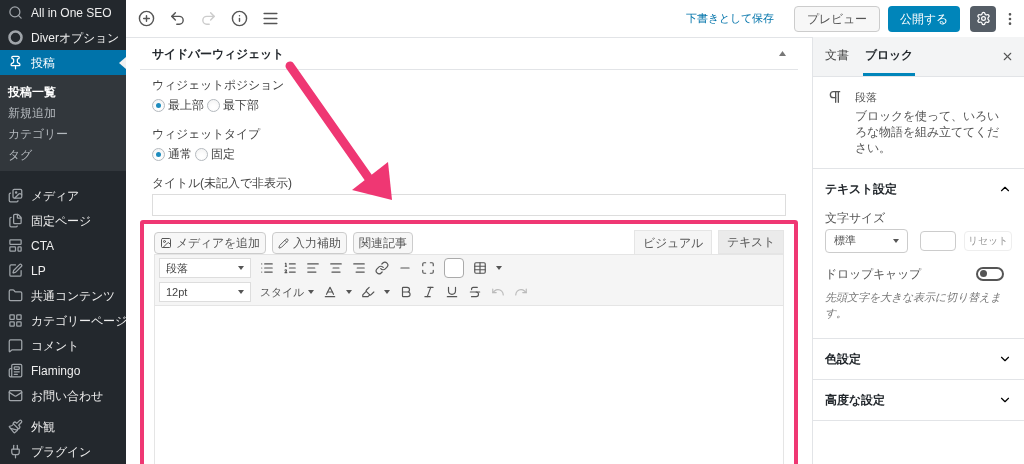  Describe the element at coordinates (15, 451) in the screenshot. I see `plug-icon` at that location.